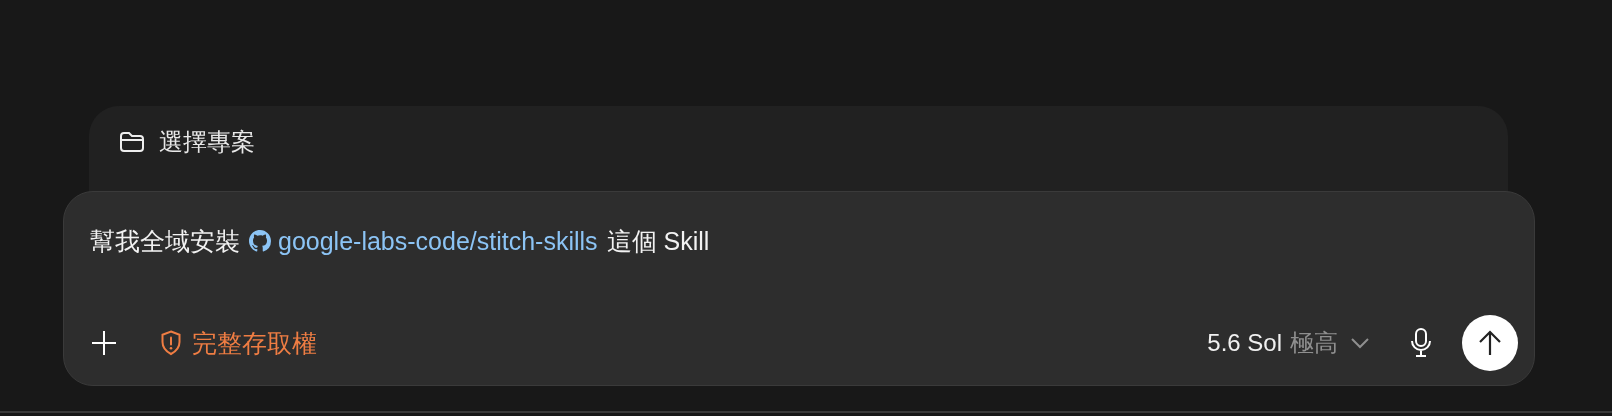 The height and width of the screenshot is (416, 1612). I want to click on message-text: 這個 Skill, so click(658, 241).